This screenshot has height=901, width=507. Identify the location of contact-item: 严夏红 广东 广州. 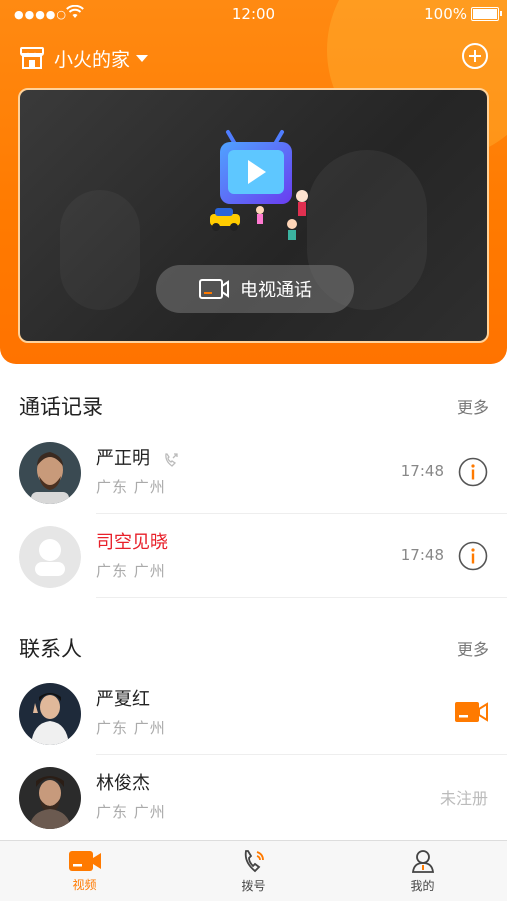
(253, 713).